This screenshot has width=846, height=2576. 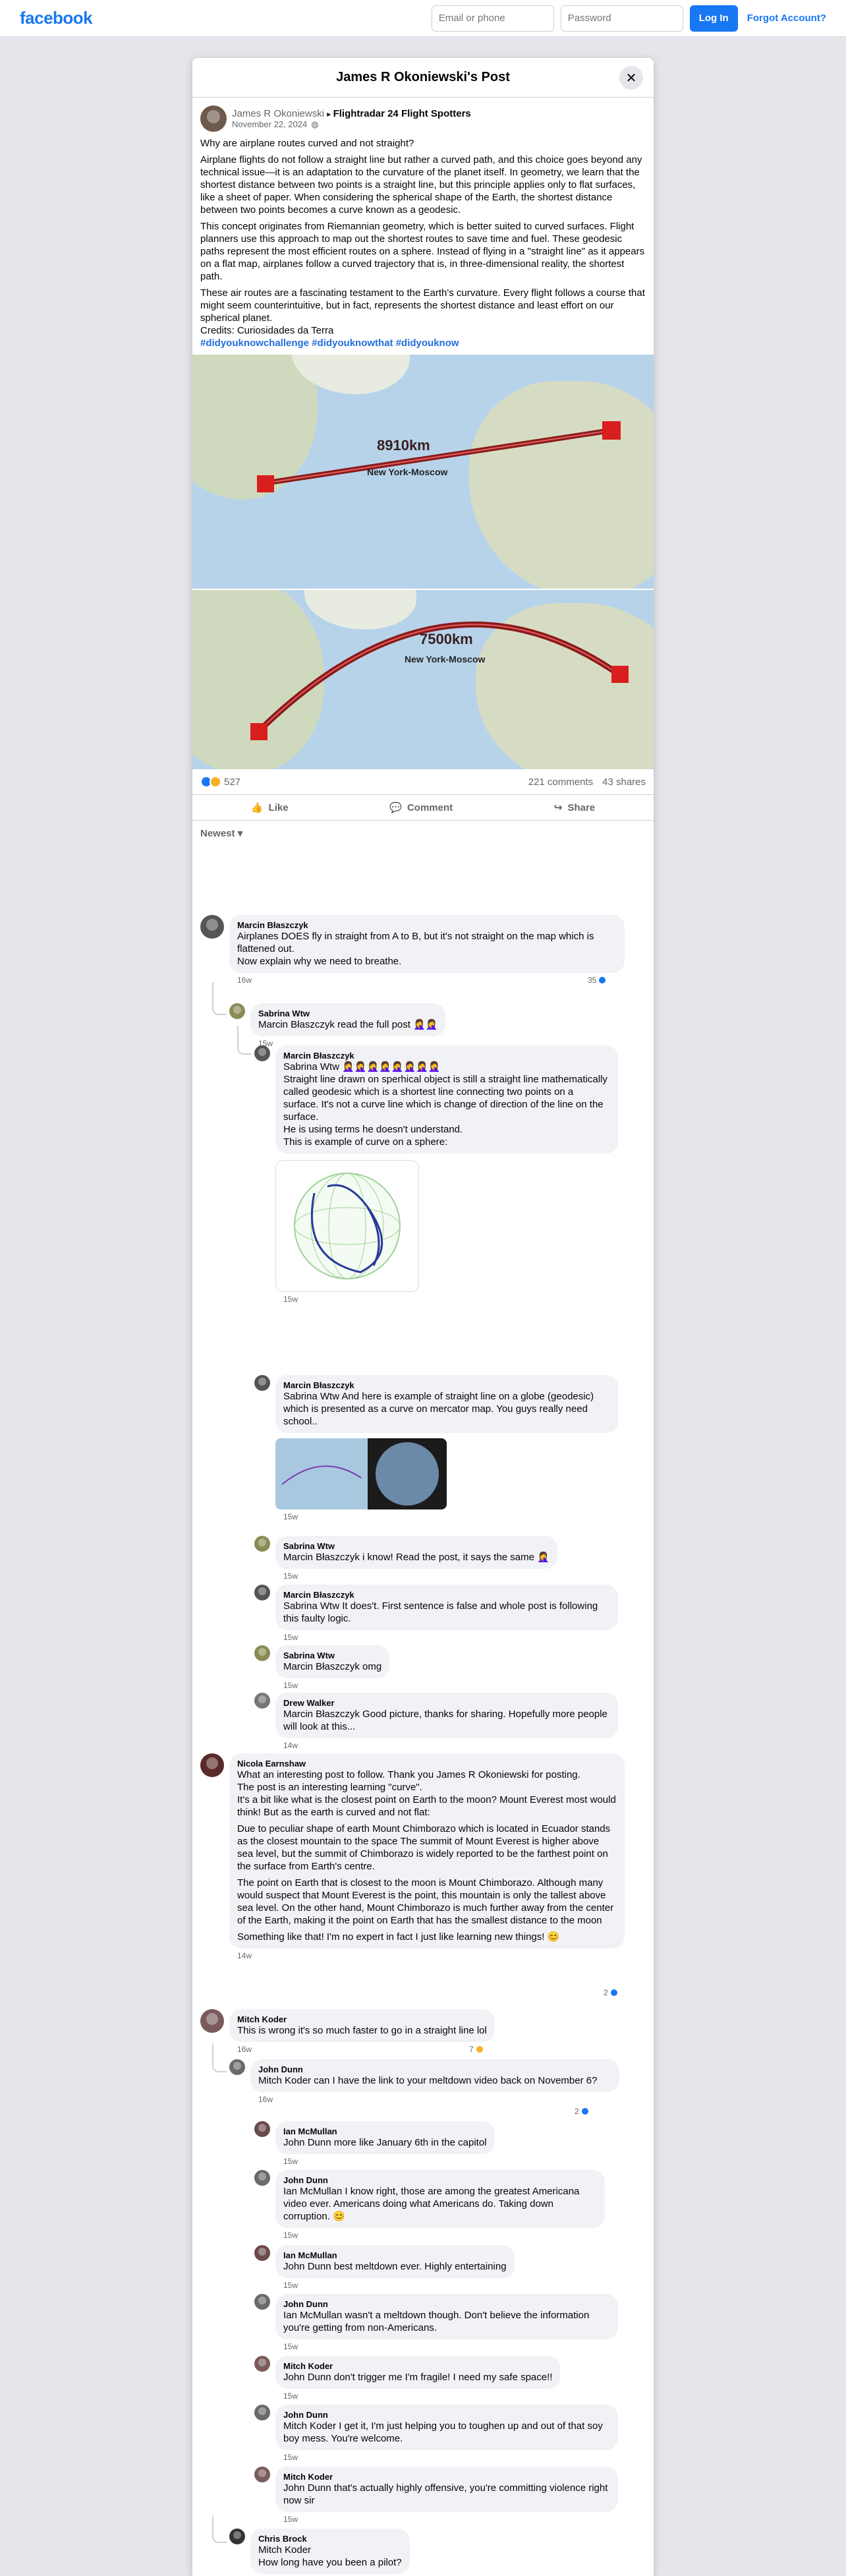 What do you see at coordinates (407, 1474) in the screenshot?
I see `globe-shape` at bounding box center [407, 1474].